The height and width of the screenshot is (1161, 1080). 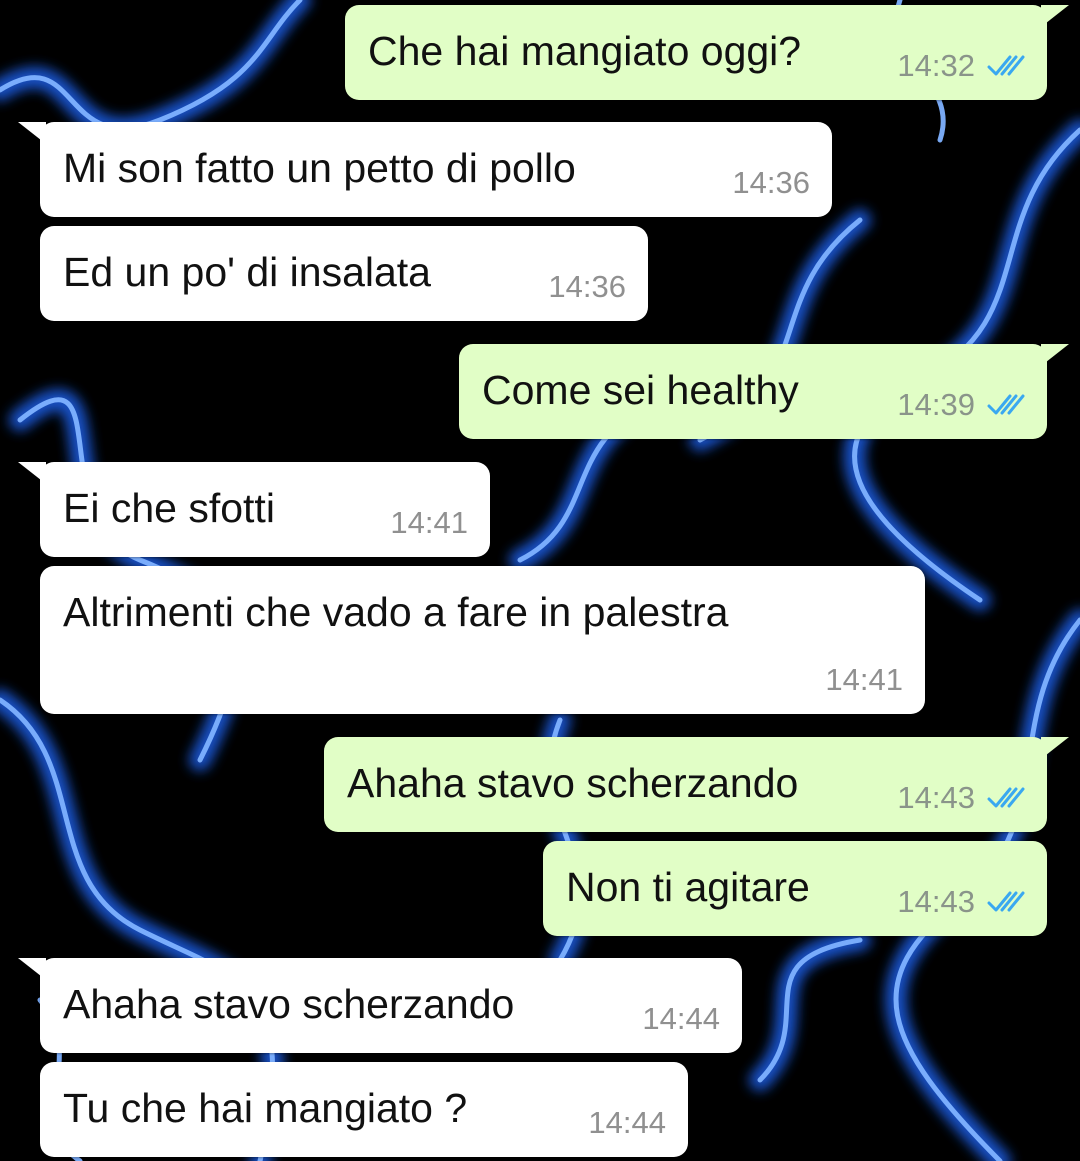 I want to click on message-text: Ei che sfotti, so click(x=169, y=508).